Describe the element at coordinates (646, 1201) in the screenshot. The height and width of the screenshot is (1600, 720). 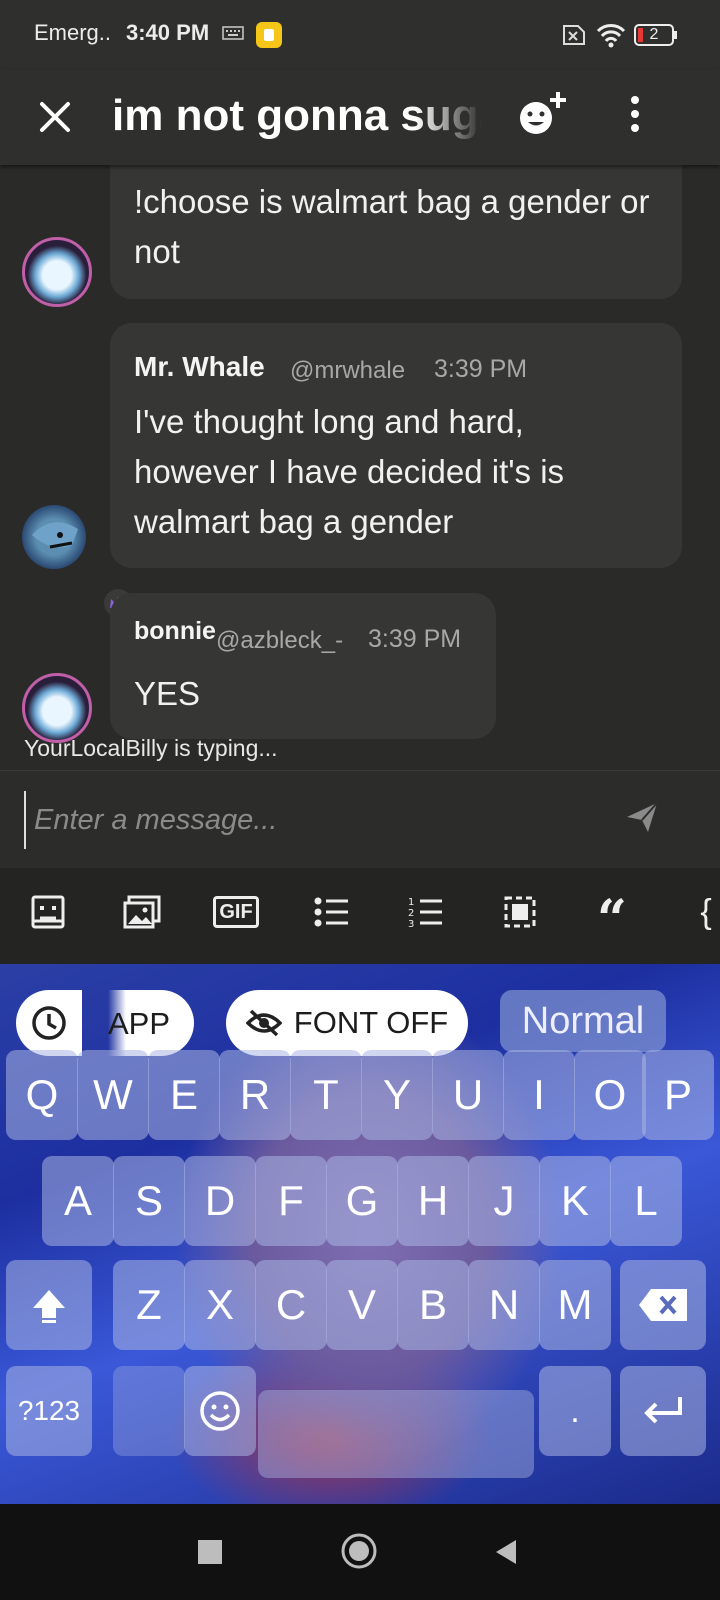
I see `key-l: L` at that location.